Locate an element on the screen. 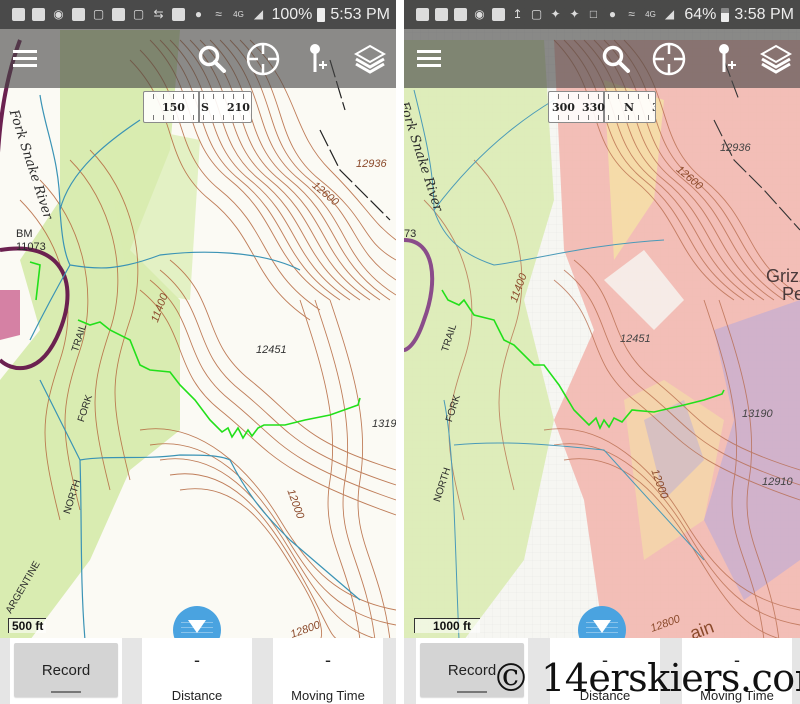  compass-label: 3 is located at coordinates (653, 107).